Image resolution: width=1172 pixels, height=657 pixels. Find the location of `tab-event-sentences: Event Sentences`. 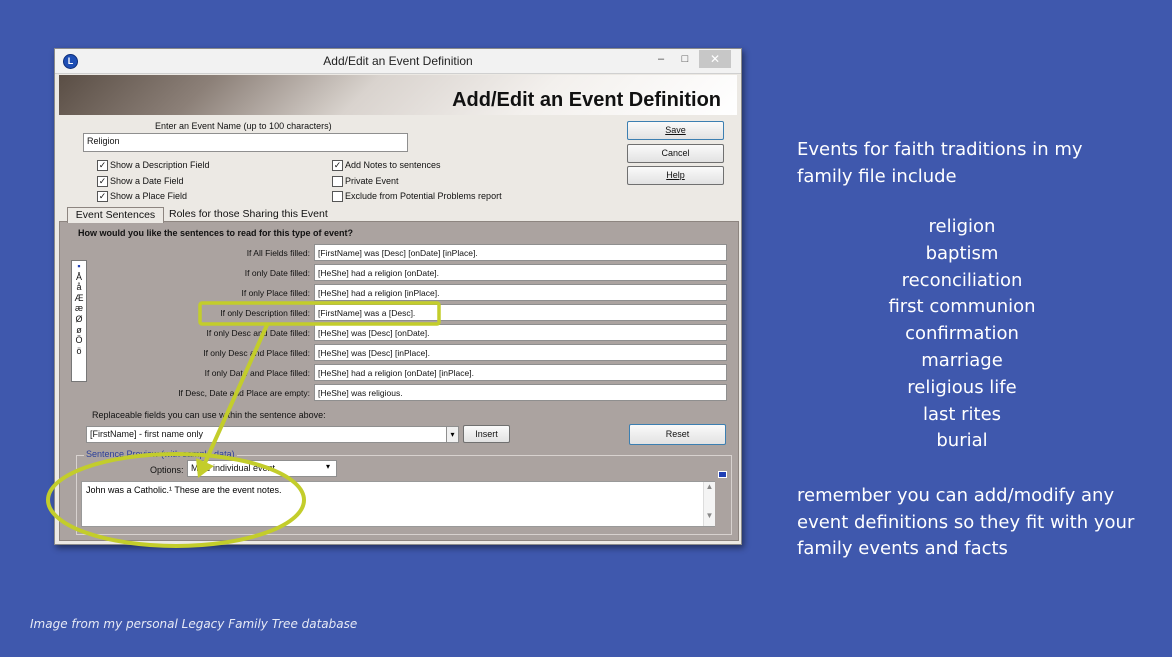

tab-event-sentences: Event Sentences is located at coordinates (115, 215).